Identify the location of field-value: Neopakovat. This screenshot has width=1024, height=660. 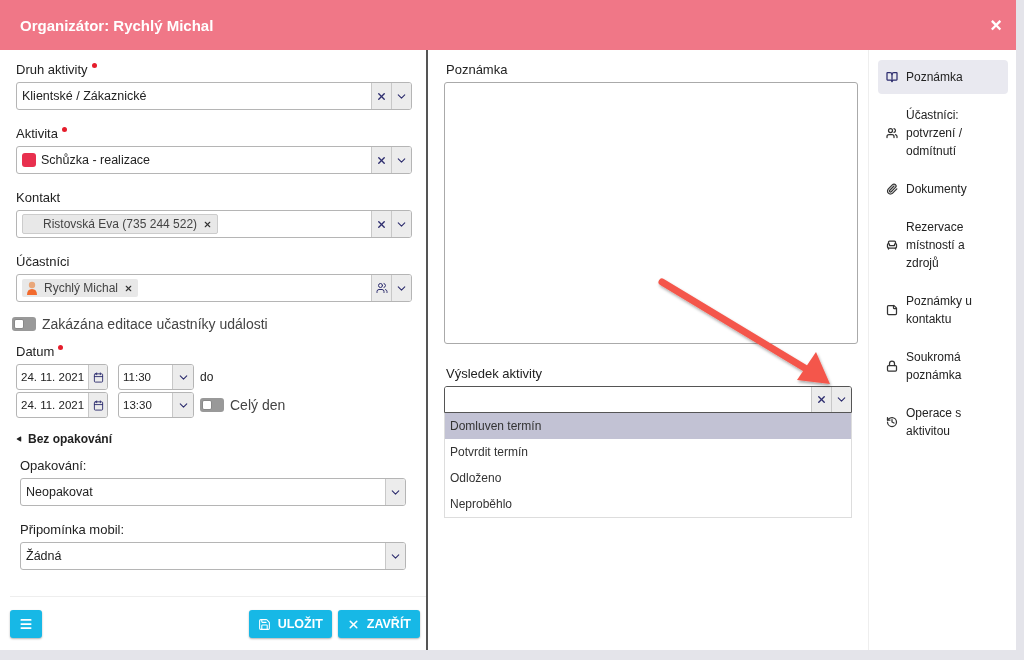
(59, 492).